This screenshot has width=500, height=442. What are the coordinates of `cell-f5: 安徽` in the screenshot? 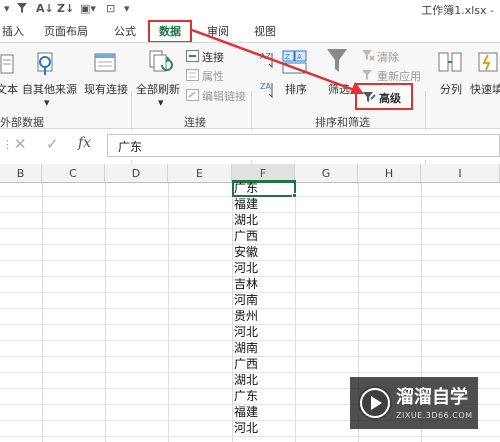 It's located at (264, 252).